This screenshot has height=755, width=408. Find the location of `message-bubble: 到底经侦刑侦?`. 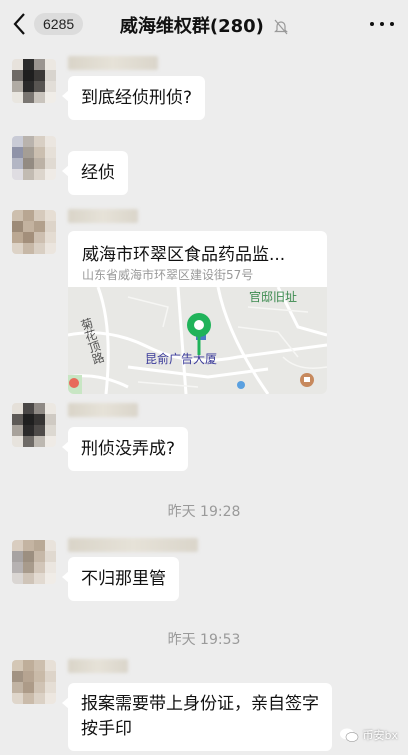

message-bubble: 到底经侦刑侦? is located at coordinates (133, 98).